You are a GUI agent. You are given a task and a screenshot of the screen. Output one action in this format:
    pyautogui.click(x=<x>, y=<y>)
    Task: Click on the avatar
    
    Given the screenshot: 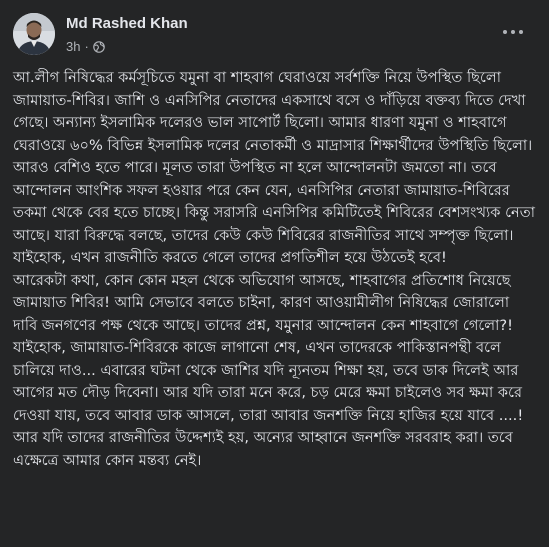 What is the action you would take?
    pyautogui.click(x=34, y=34)
    